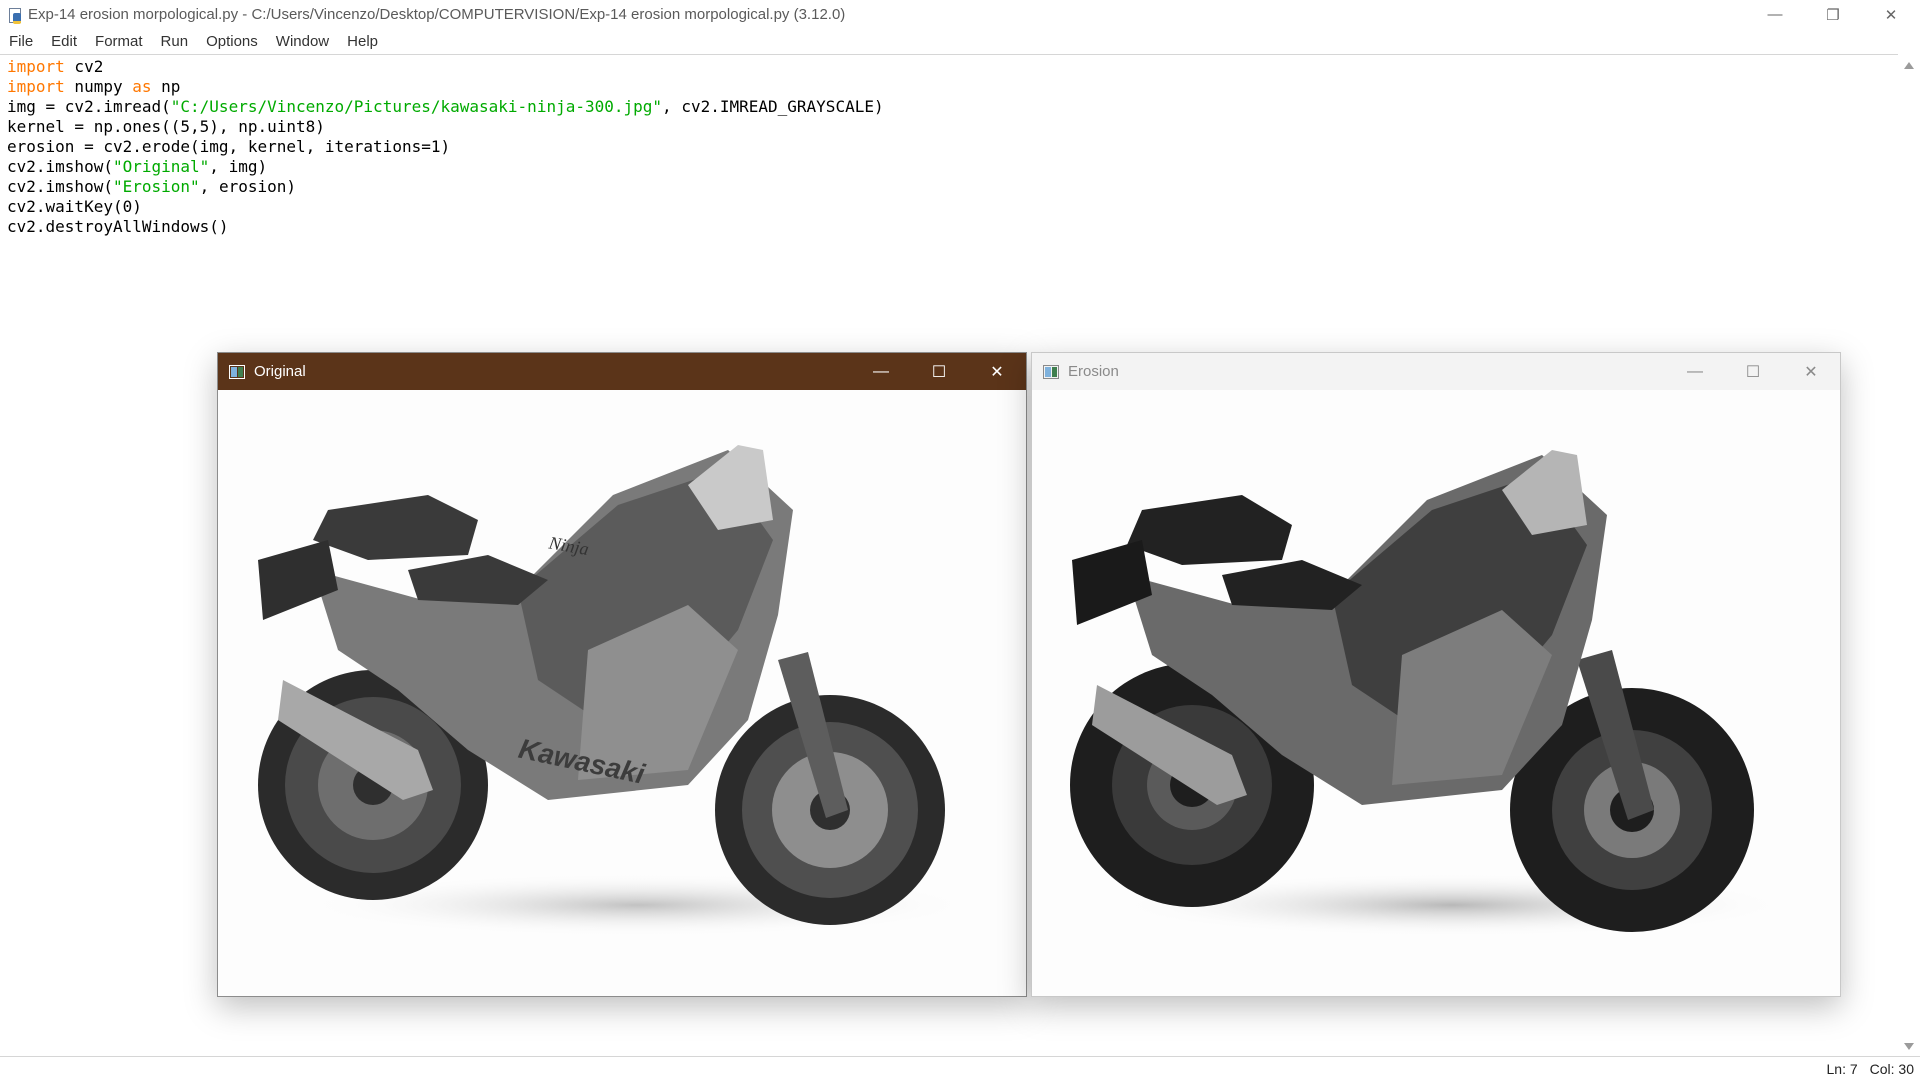 The image size is (1920, 1081). What do you see at coordinates (445, 187) in the screenshot?
I see `code-line: cv2.imshow("Erosion", erosion)` at bounding box center [445, 187].